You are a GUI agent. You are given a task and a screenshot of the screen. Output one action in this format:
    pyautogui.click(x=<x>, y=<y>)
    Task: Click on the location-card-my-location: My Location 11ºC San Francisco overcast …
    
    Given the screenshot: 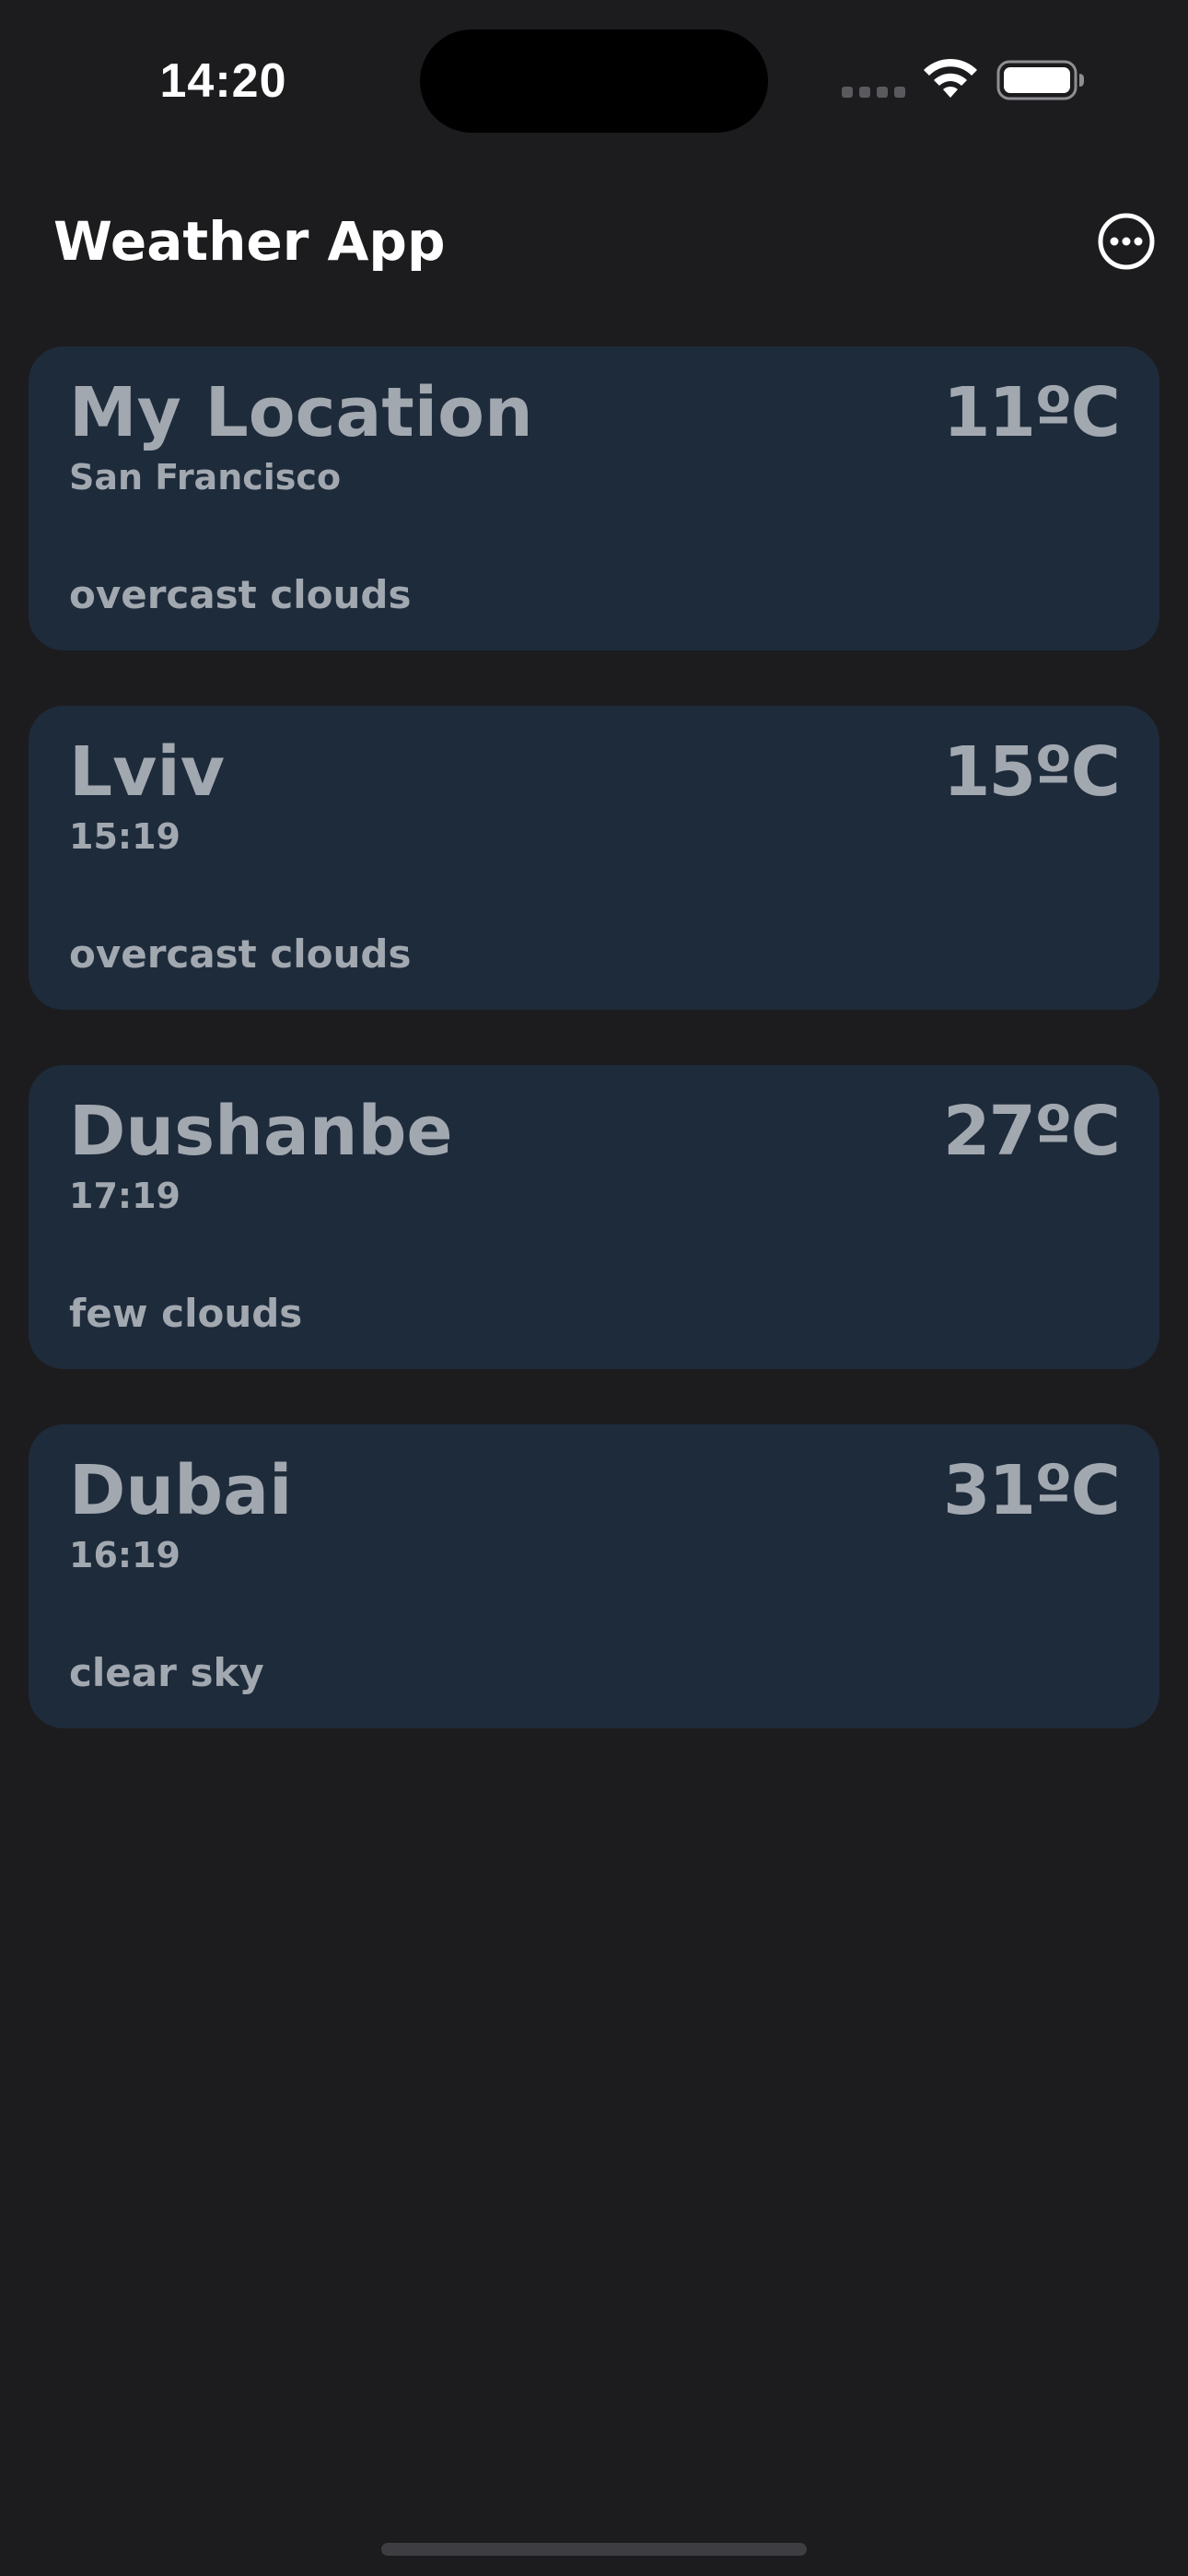 What is the action you would take?
    pyautogui.click(x=594, y=498)
    